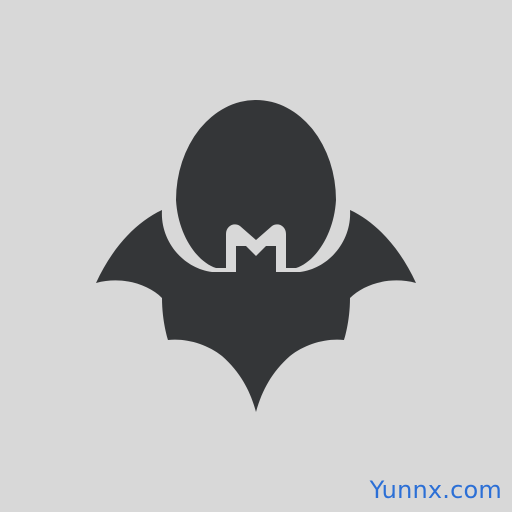 The width and height of the screenshot is (512, 512). I want to click on watermark-text: Yunnx.com, so click(435, 490).